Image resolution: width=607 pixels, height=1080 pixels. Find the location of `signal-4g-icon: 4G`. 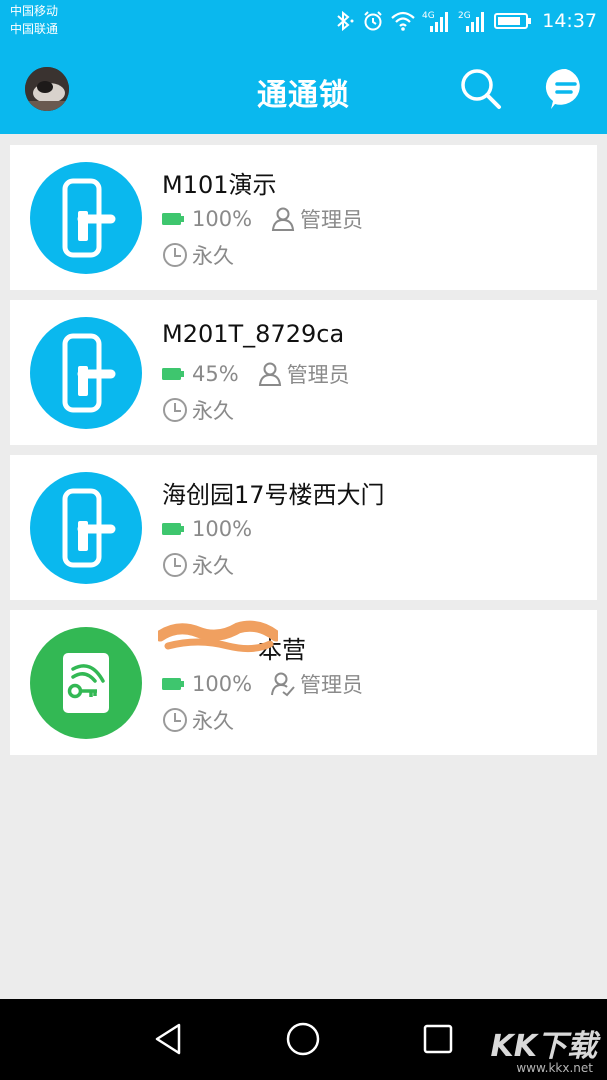

signal-4g-icon: 4G is located at coordinates (435, 21).